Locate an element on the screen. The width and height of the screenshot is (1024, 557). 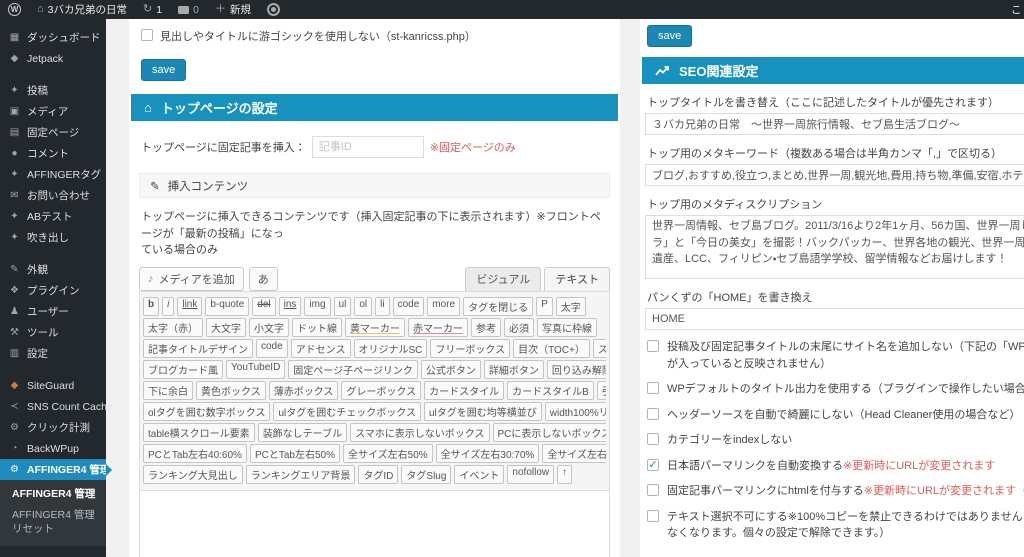
quicktag-button-ブログカード風: ブログカード風 is located at coordinates (183, 369).